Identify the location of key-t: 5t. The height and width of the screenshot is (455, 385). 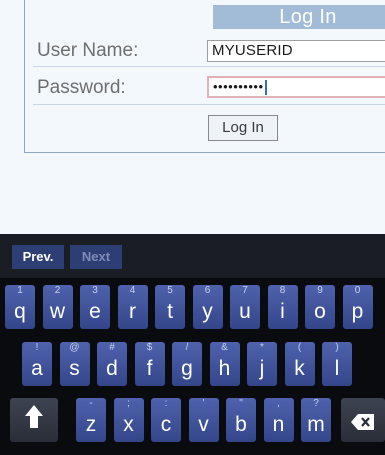
(170, 307).